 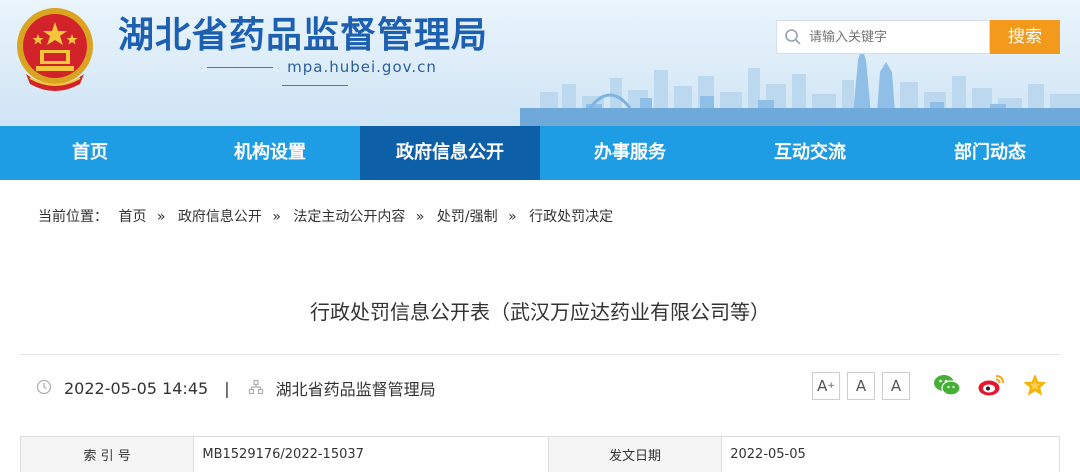 What do you see at coordinates (947, 385) in the screenshot?
I see `wechat-icon` at bounding box center [947, 385].